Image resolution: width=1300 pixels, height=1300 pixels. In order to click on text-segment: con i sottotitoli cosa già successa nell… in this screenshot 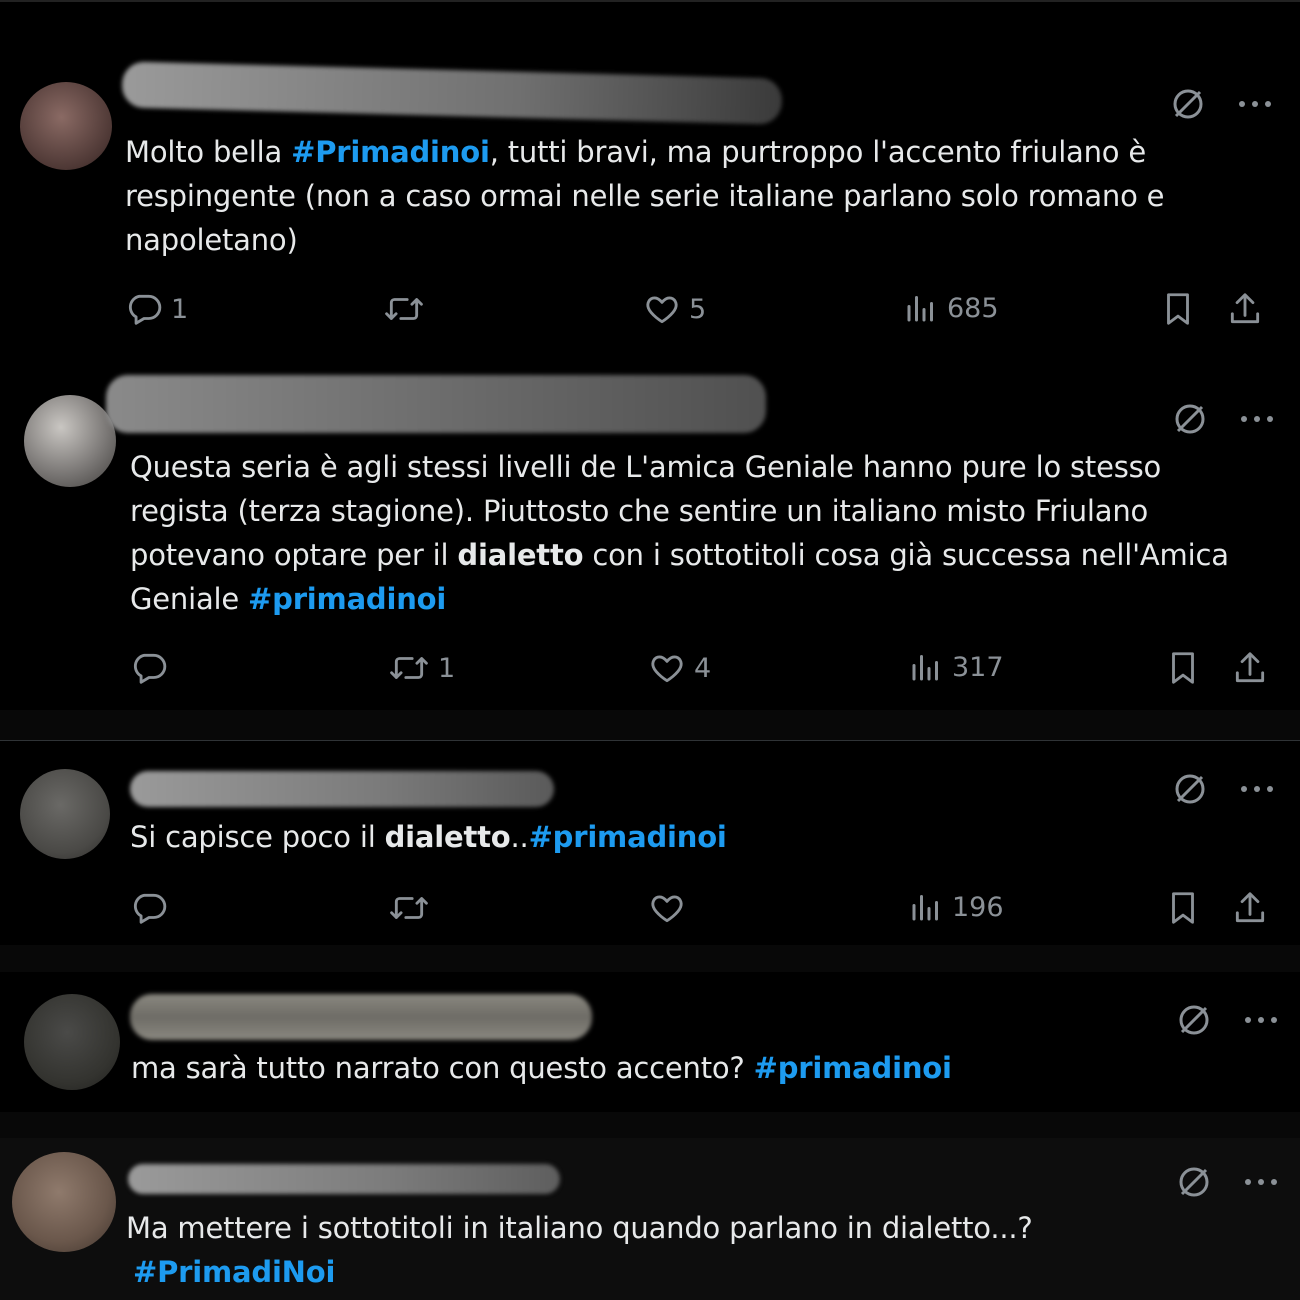, I will do `click(906, 555)`.